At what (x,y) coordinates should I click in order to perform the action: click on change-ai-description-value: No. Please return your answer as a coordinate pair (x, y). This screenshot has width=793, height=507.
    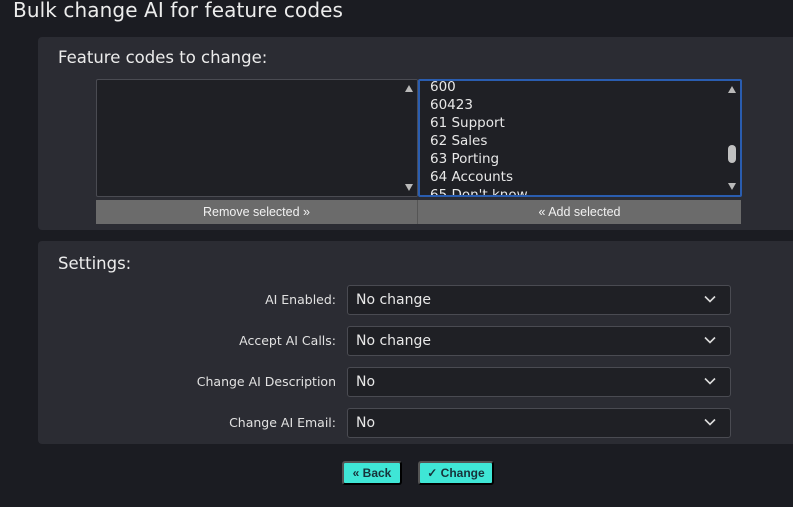
    Looking at the image, I should click on (366, 382).